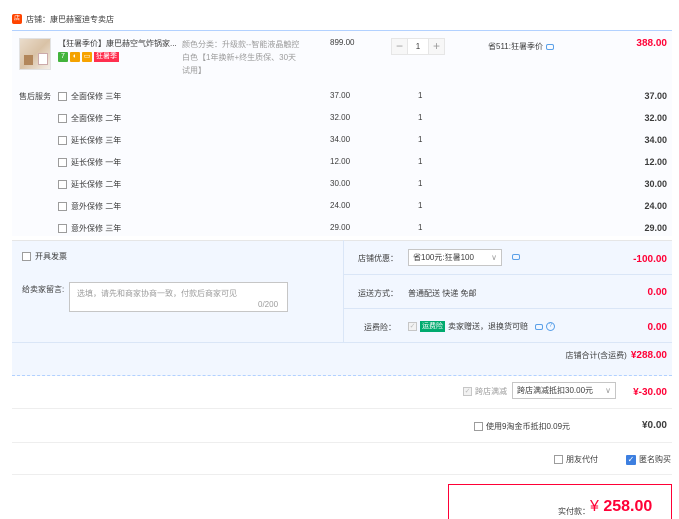  What do you see at coordinates (522, 426) in the screenshot?
I see `coins-option: 使用9淘金币抵扣0.09元` at bounding box center [522, 426].